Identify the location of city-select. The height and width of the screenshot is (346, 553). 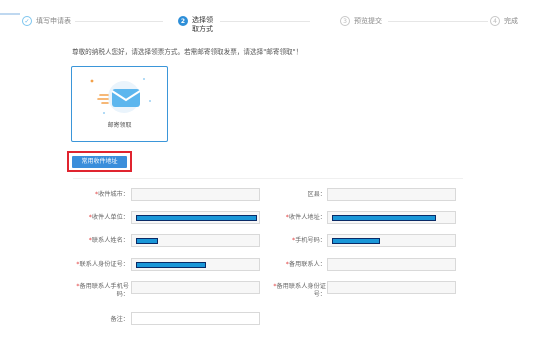
(195, 194).